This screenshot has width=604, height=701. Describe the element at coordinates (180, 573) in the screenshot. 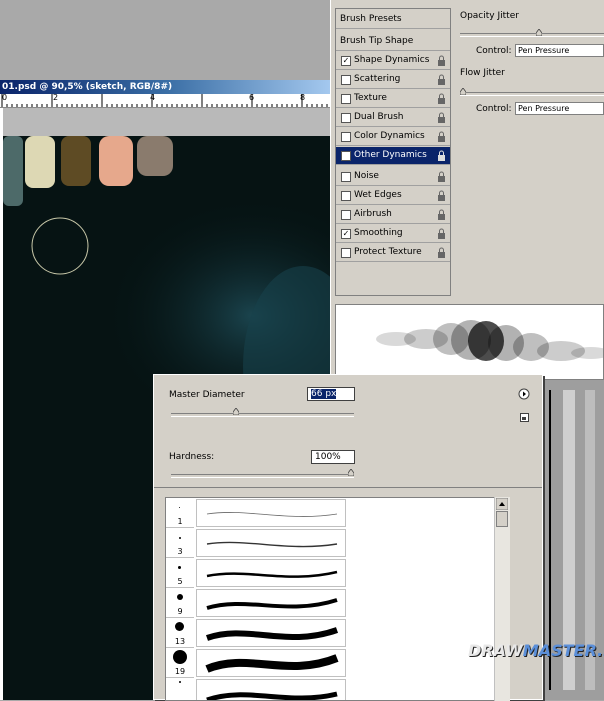

I see `tip-size-cell: 5` at that location.